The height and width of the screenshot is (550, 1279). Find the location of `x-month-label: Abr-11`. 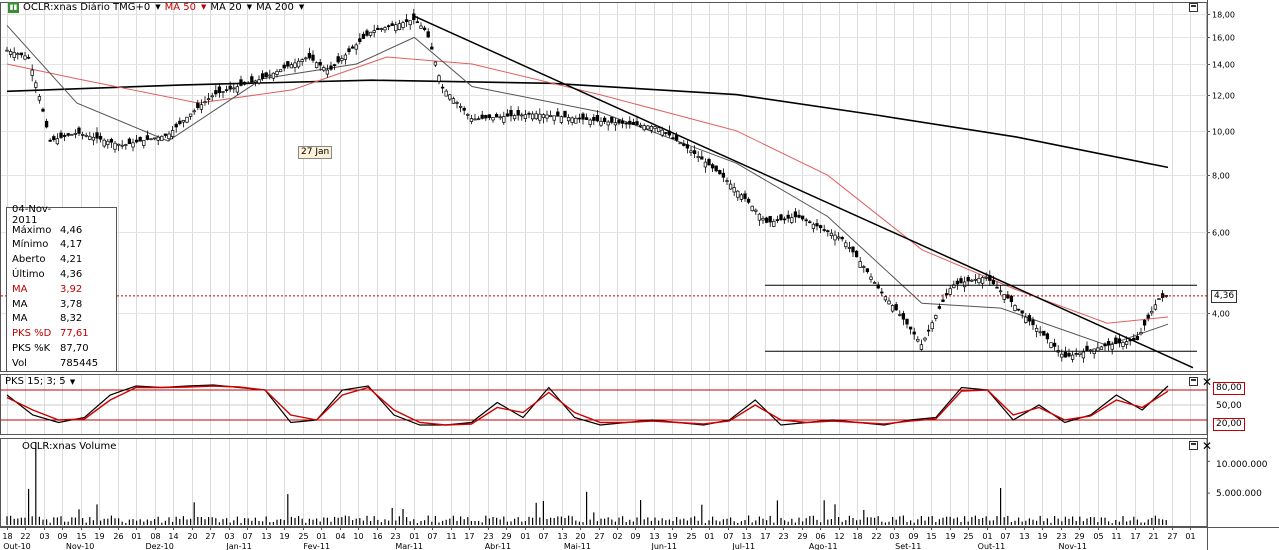

x-month-label: Abr-11 is located at coordinates (498, 546).